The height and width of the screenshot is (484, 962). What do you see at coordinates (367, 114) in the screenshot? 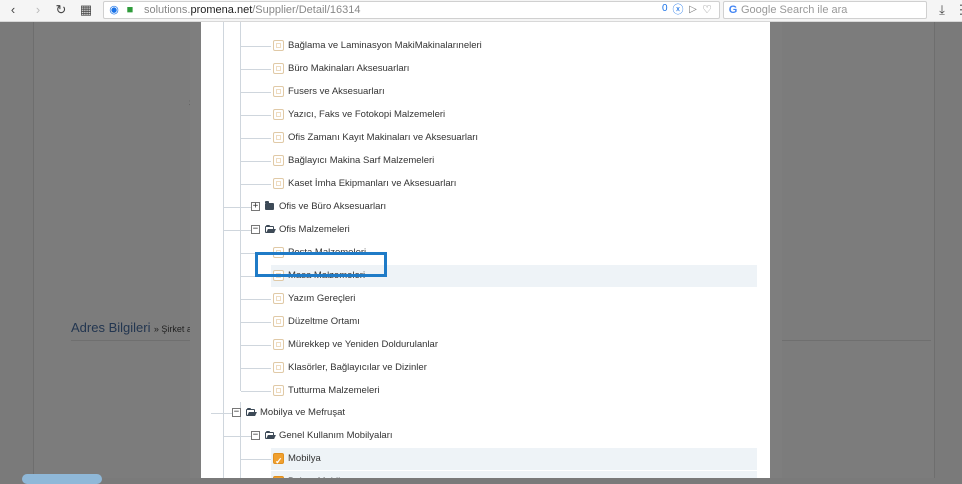
I see `tree-item-label: Yazıcı, Faks ve Fotokopi Malzemeleri` at bounding box center [367, 114].